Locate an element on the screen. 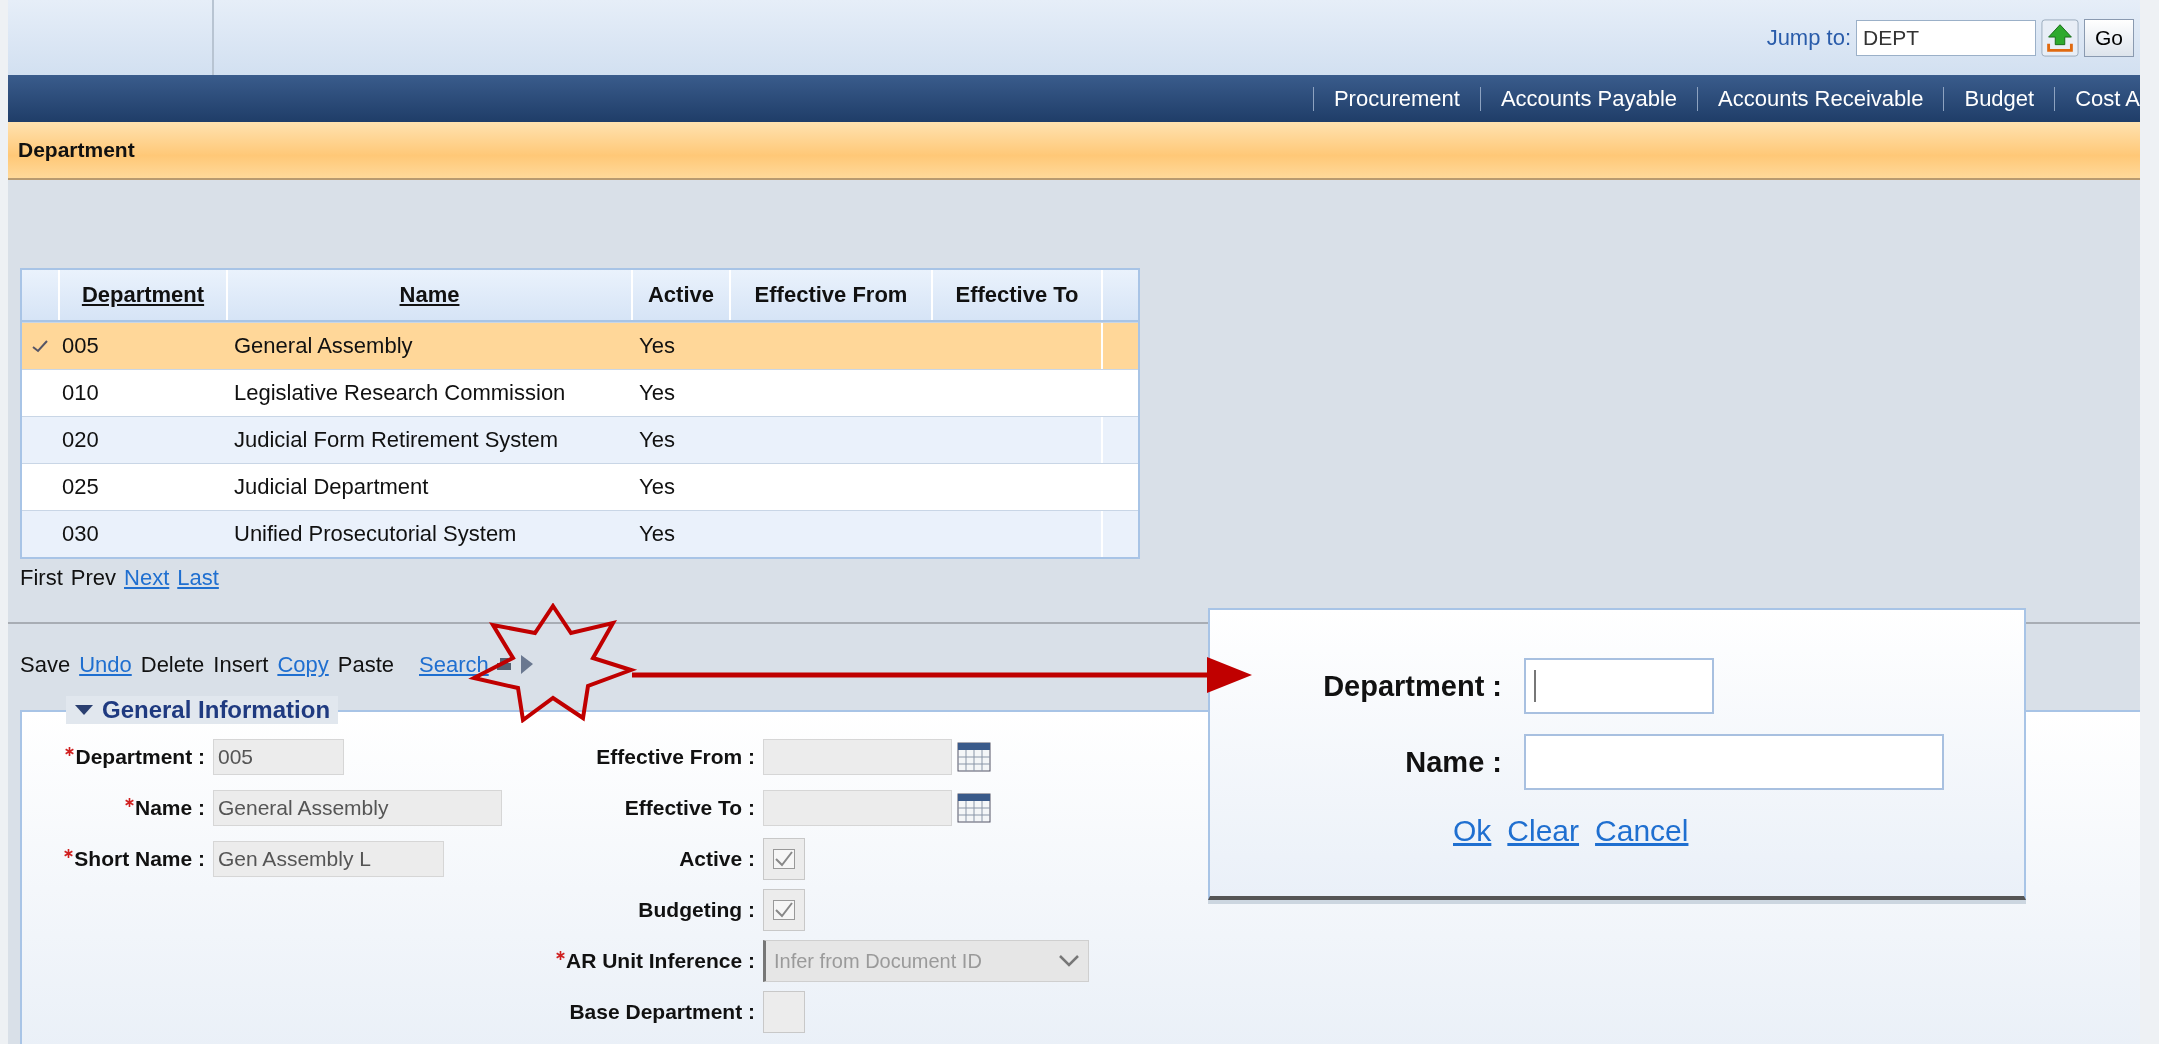  table-cell: Judicial Form Retirement System is located at coordinates (396, 440).